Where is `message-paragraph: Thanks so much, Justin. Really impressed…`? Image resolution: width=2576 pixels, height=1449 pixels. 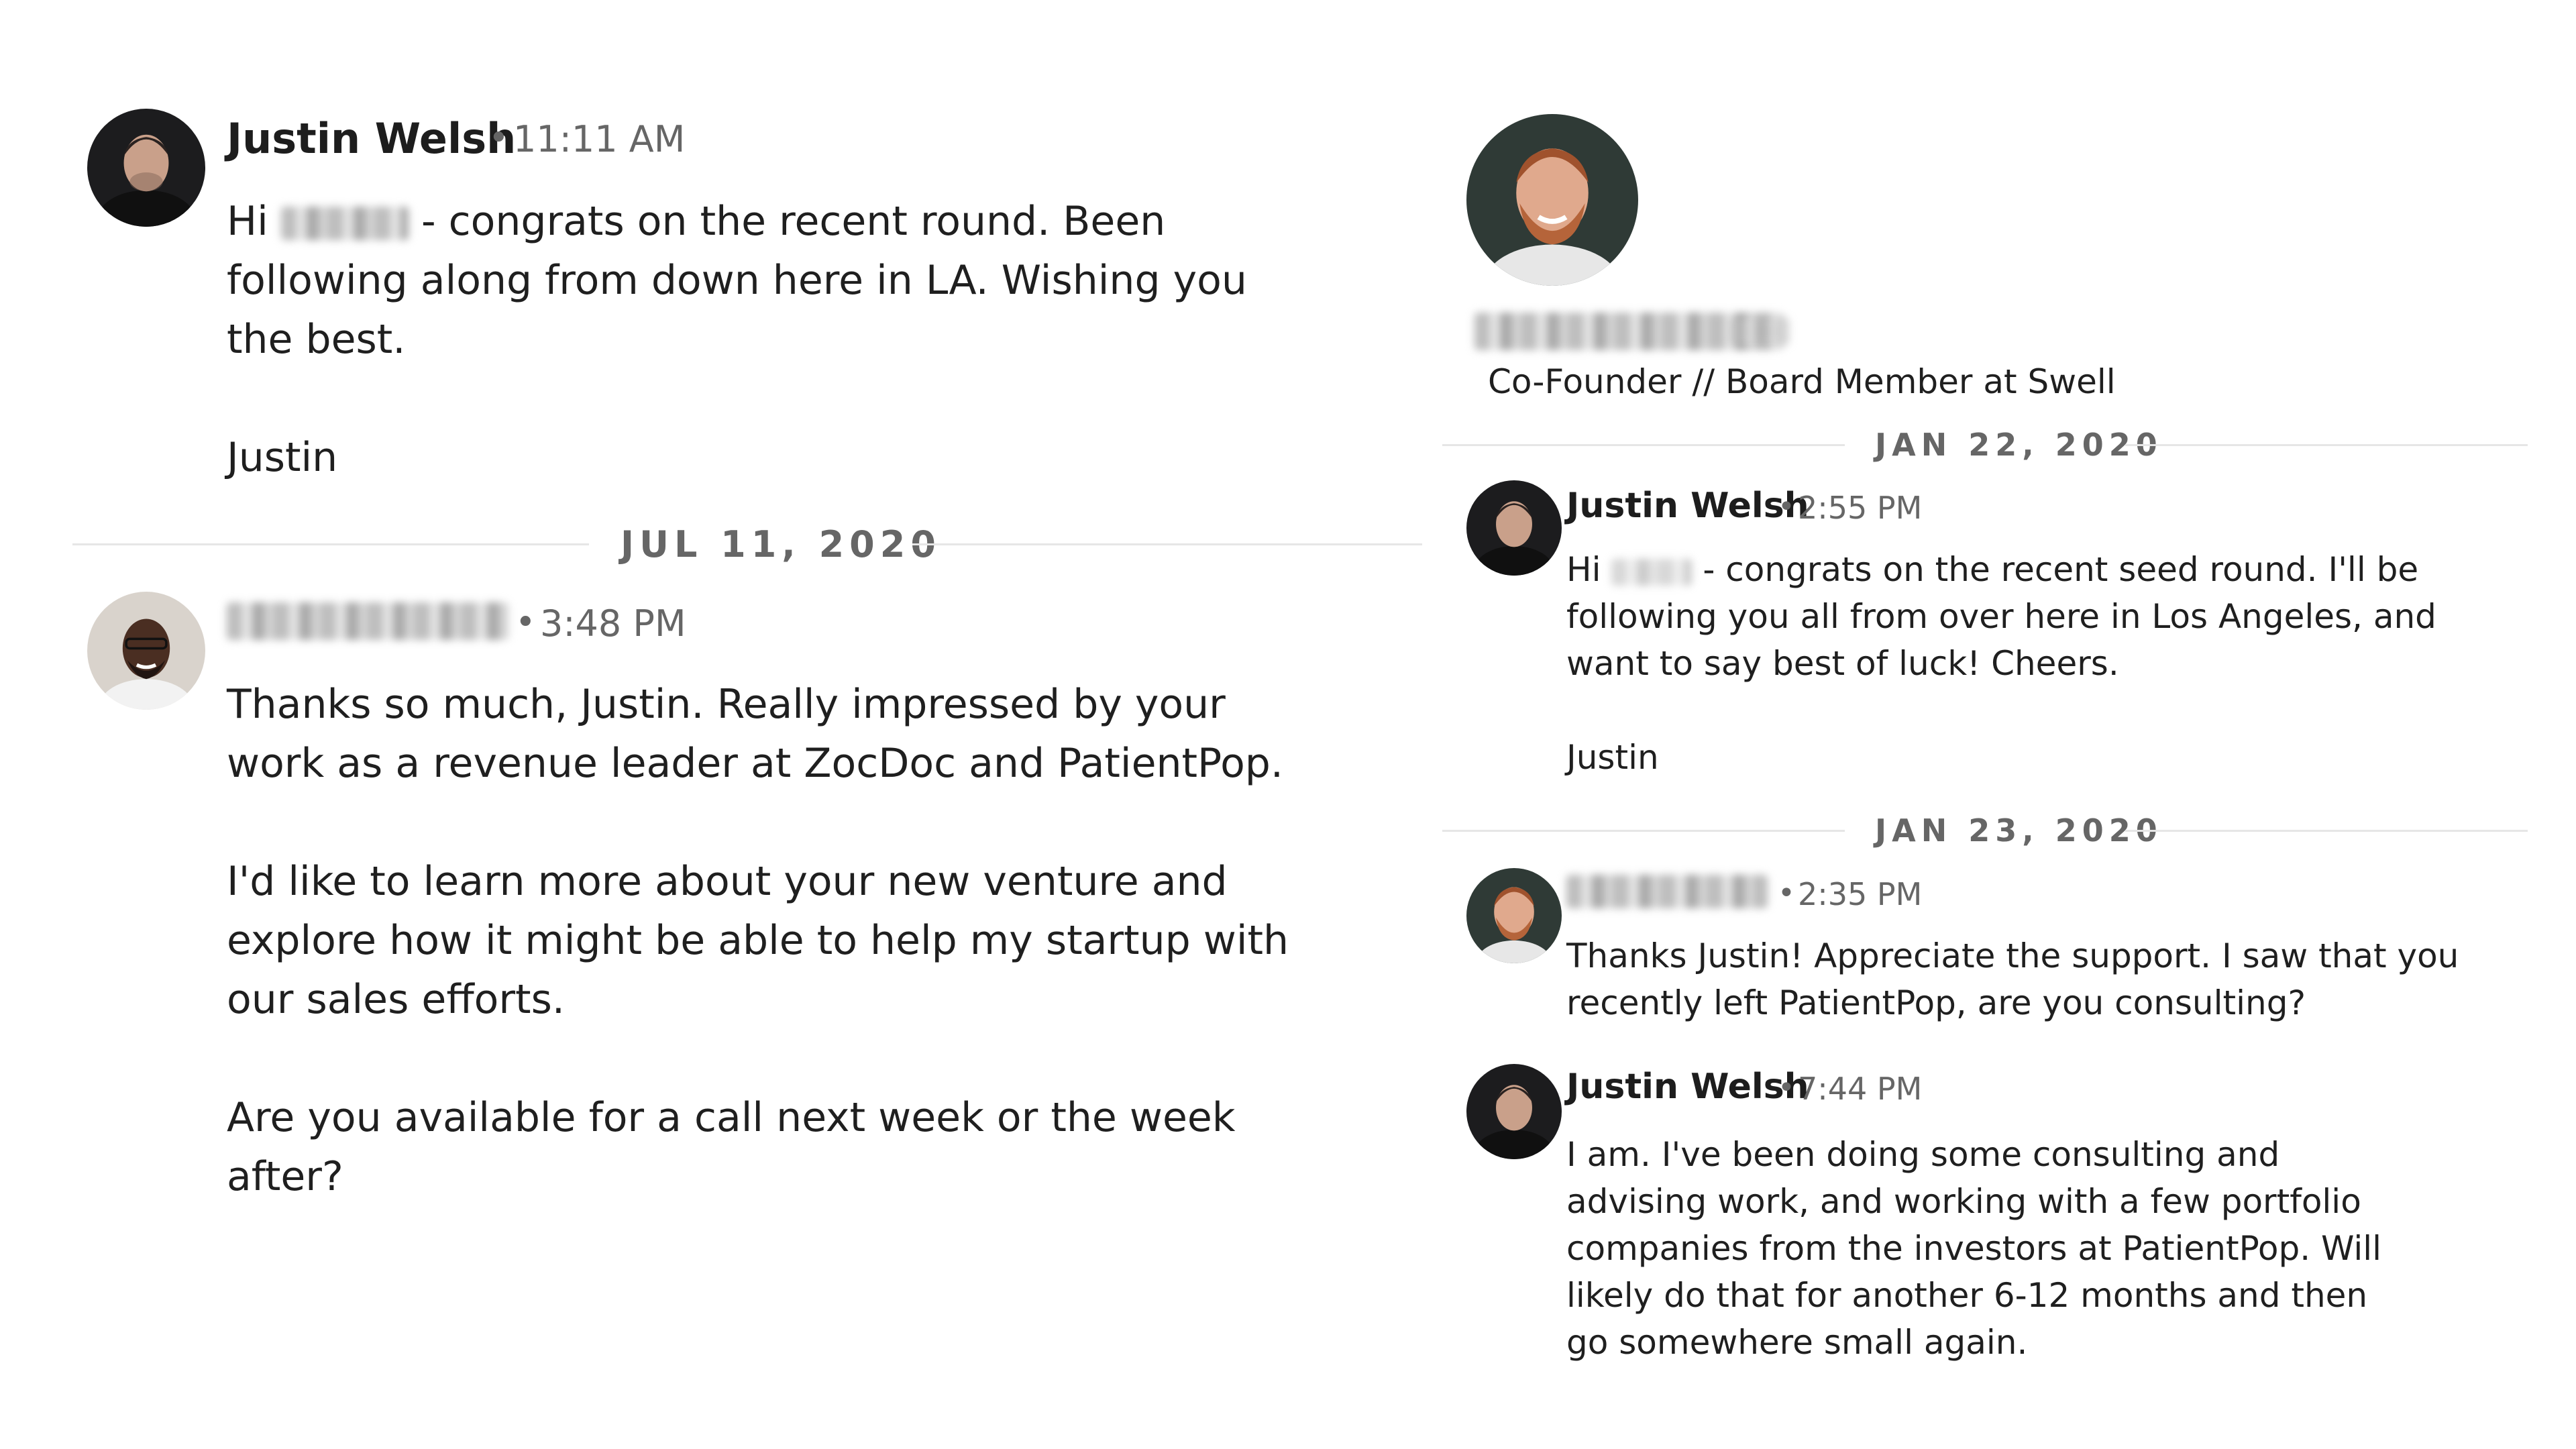 message-paragraph: Thanks so much, Justin. Really impressed… is located at coordinates (755, 734).